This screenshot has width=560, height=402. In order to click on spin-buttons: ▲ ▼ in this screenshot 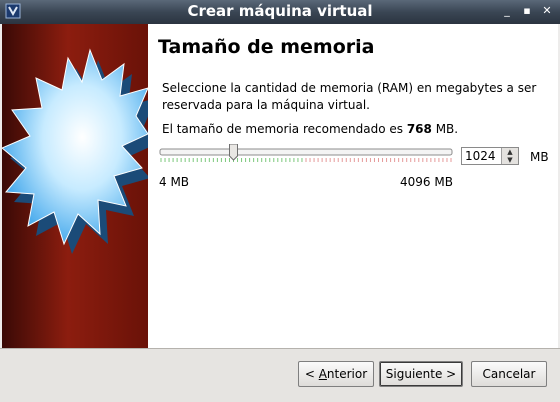, I will do `click(509, 156)`.